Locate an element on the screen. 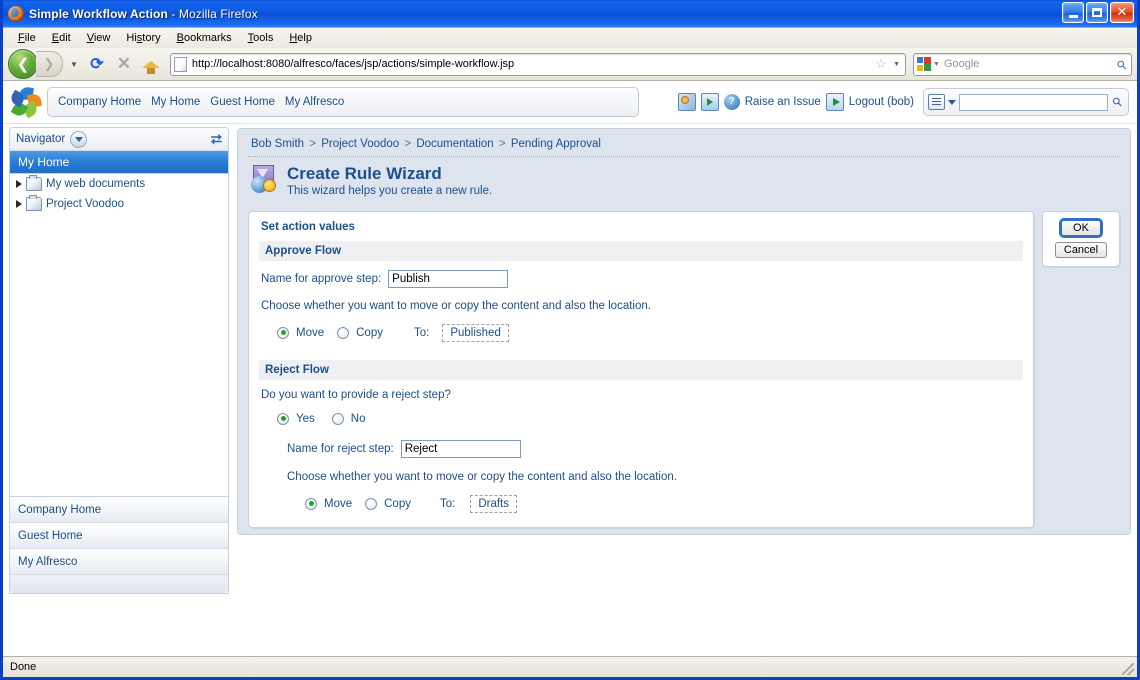 This screenshot has width=1140, height=680. breadcrumb-item-1: Project Voodoo is located at coordinates (360, 144).